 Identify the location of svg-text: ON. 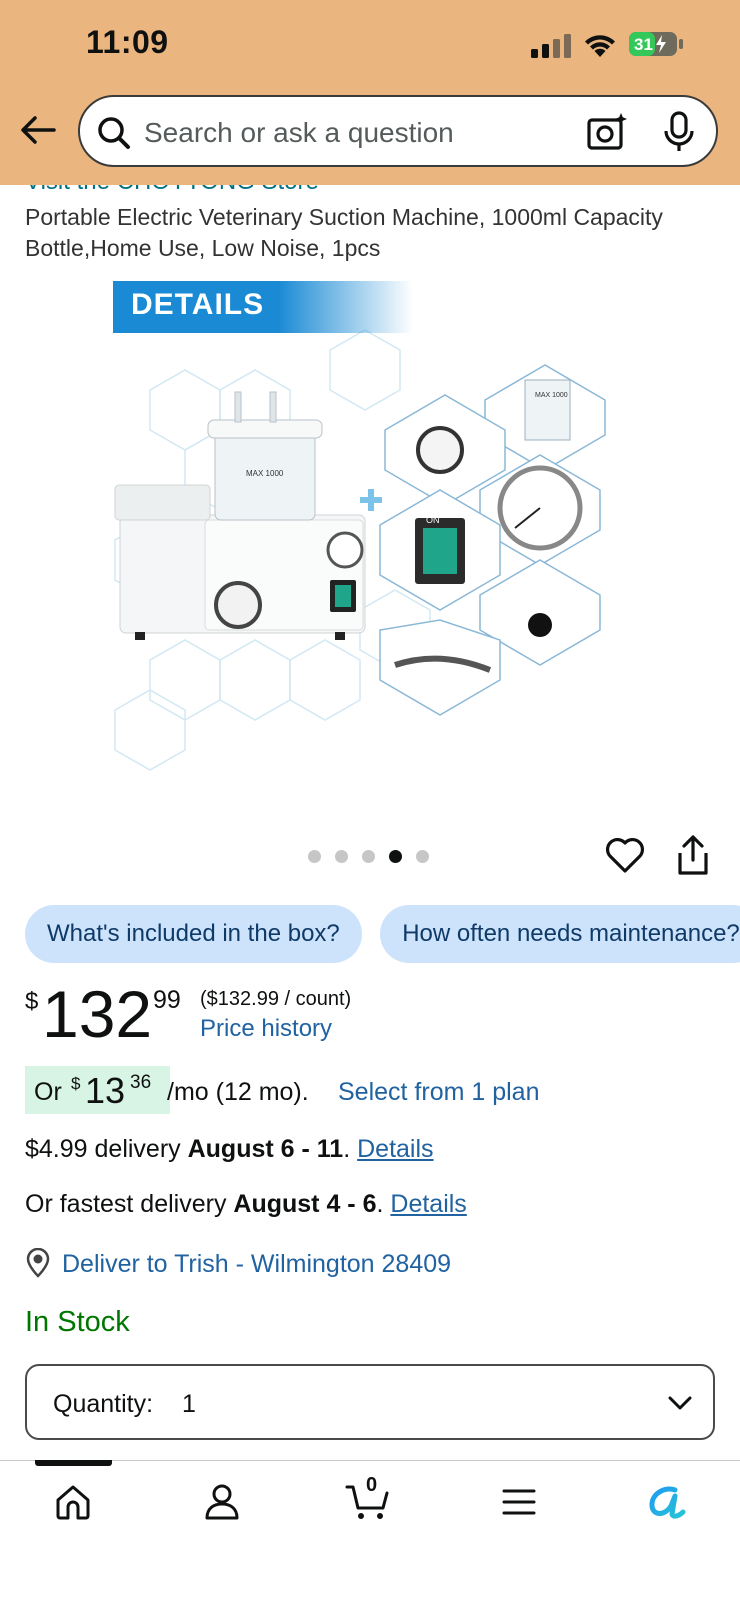
(433, 520).